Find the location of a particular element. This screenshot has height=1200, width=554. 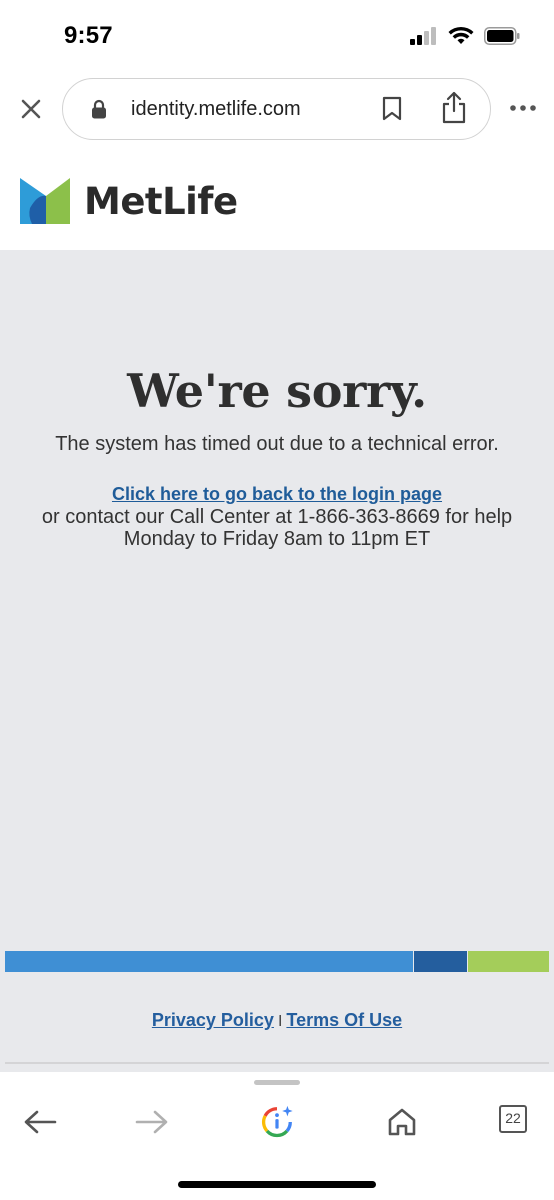

wifi-icon is located at coordinates (461, 35).